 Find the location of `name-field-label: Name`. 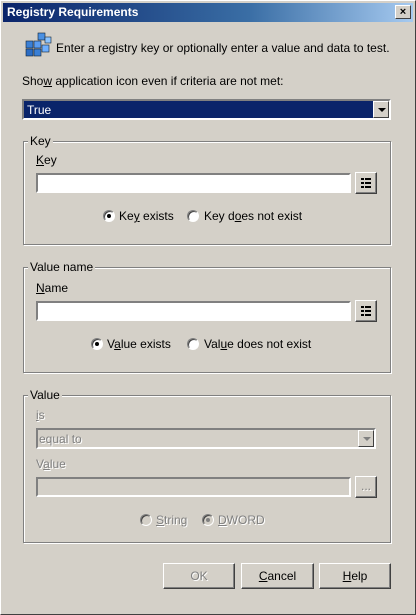

name-field-label: Name is located at coordinates (52, 288).